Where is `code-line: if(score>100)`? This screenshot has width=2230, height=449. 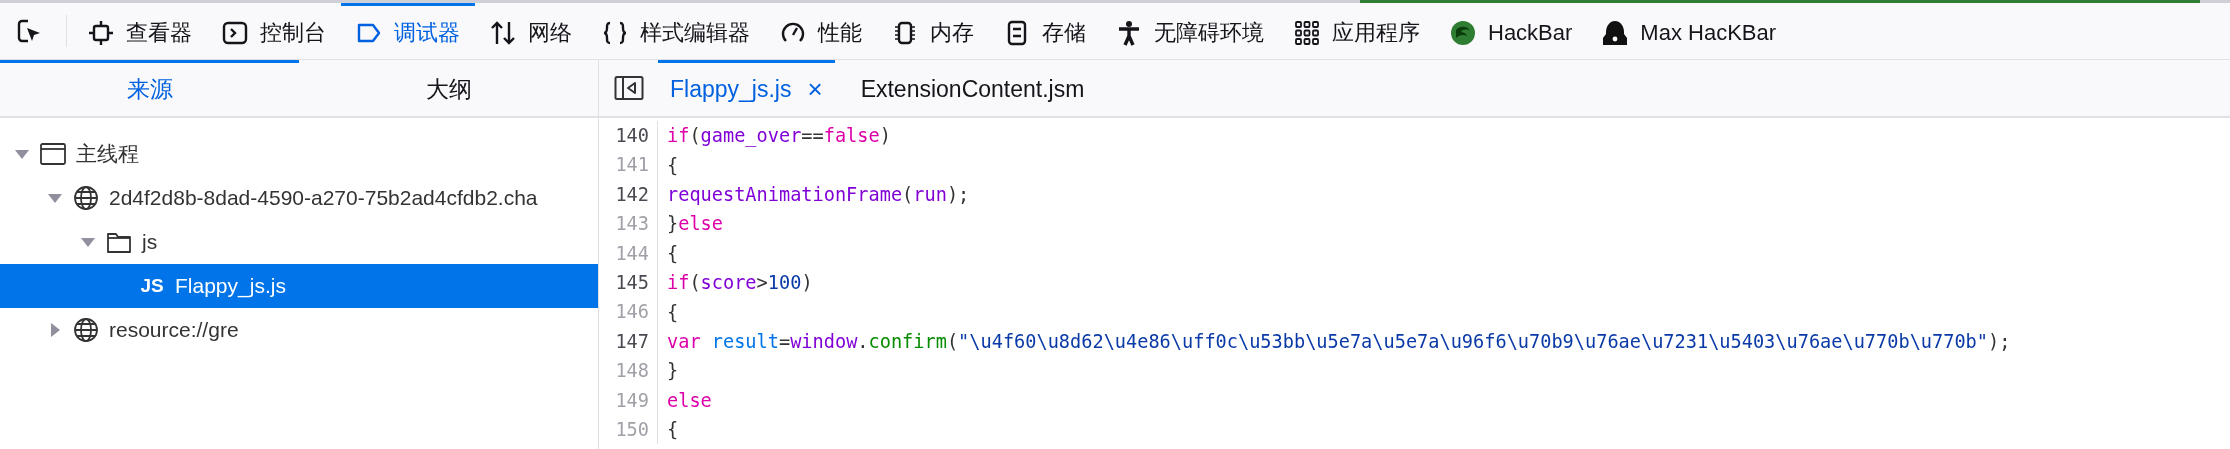 code-line: if(score>100) is located at coordinates (739, 283).